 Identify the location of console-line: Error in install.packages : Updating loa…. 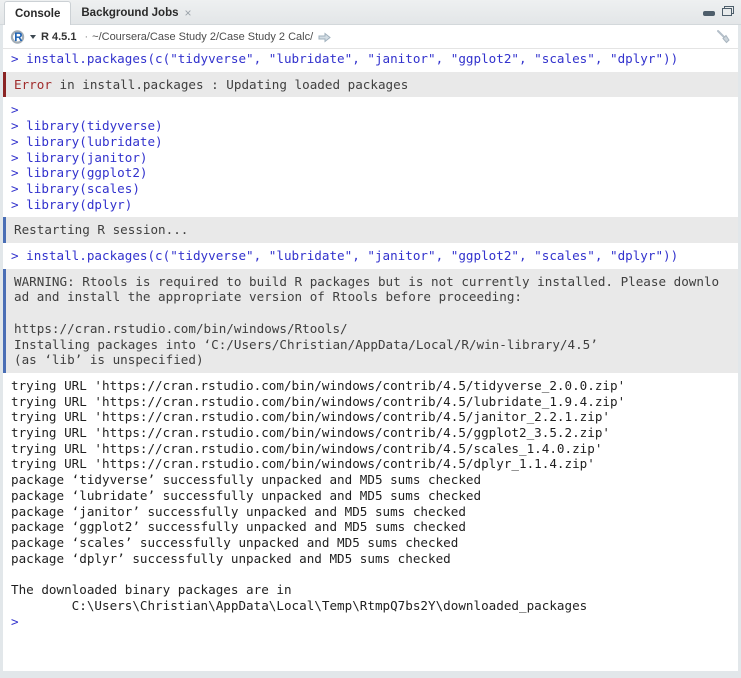
(211, 84).